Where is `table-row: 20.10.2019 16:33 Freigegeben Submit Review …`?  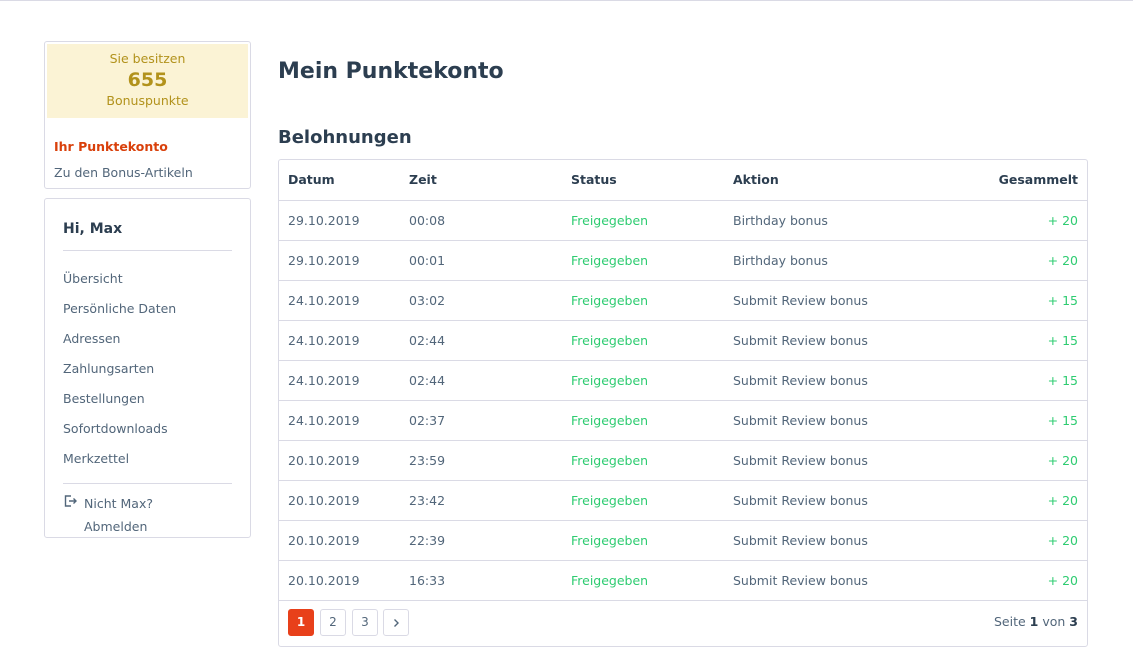
table-row: 20.10.2019 16:33 Freigegeben Submit Review … is located at coordinates (683, 580).